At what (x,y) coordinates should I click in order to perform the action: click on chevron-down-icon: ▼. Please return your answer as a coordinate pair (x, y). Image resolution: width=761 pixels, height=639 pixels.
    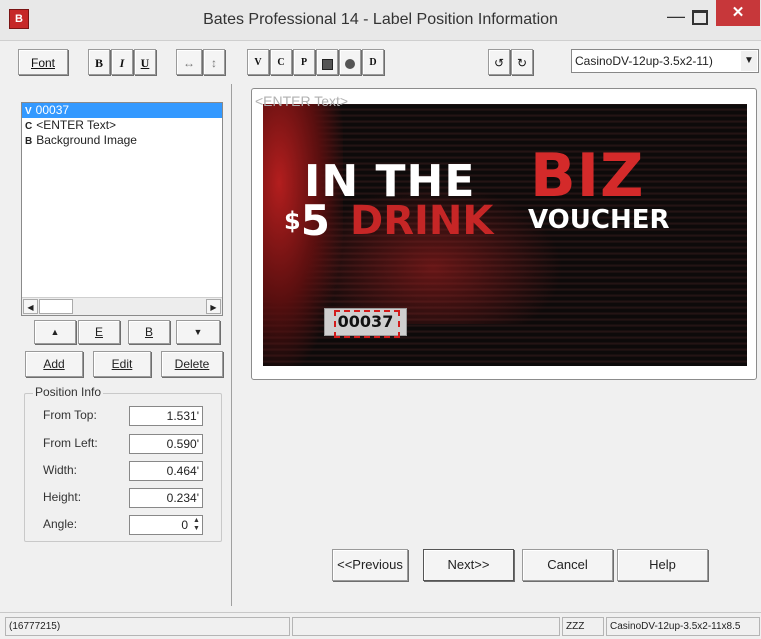
    Looking at the image, I should click on (749, 61).